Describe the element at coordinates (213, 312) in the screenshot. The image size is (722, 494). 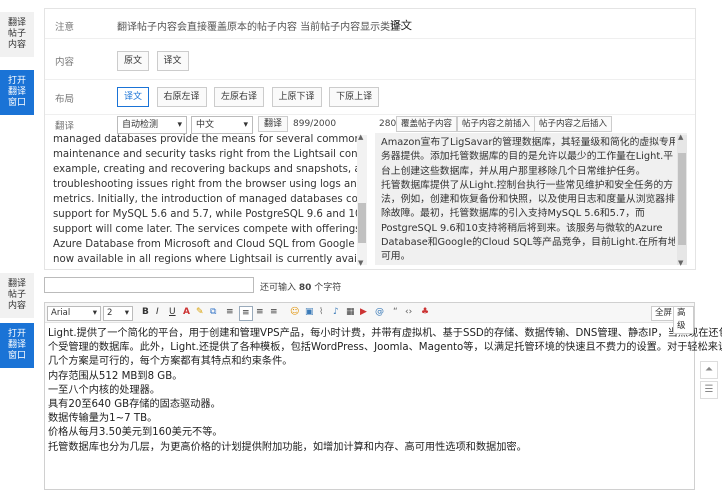
I see `link-icon: ⧉` at that location.